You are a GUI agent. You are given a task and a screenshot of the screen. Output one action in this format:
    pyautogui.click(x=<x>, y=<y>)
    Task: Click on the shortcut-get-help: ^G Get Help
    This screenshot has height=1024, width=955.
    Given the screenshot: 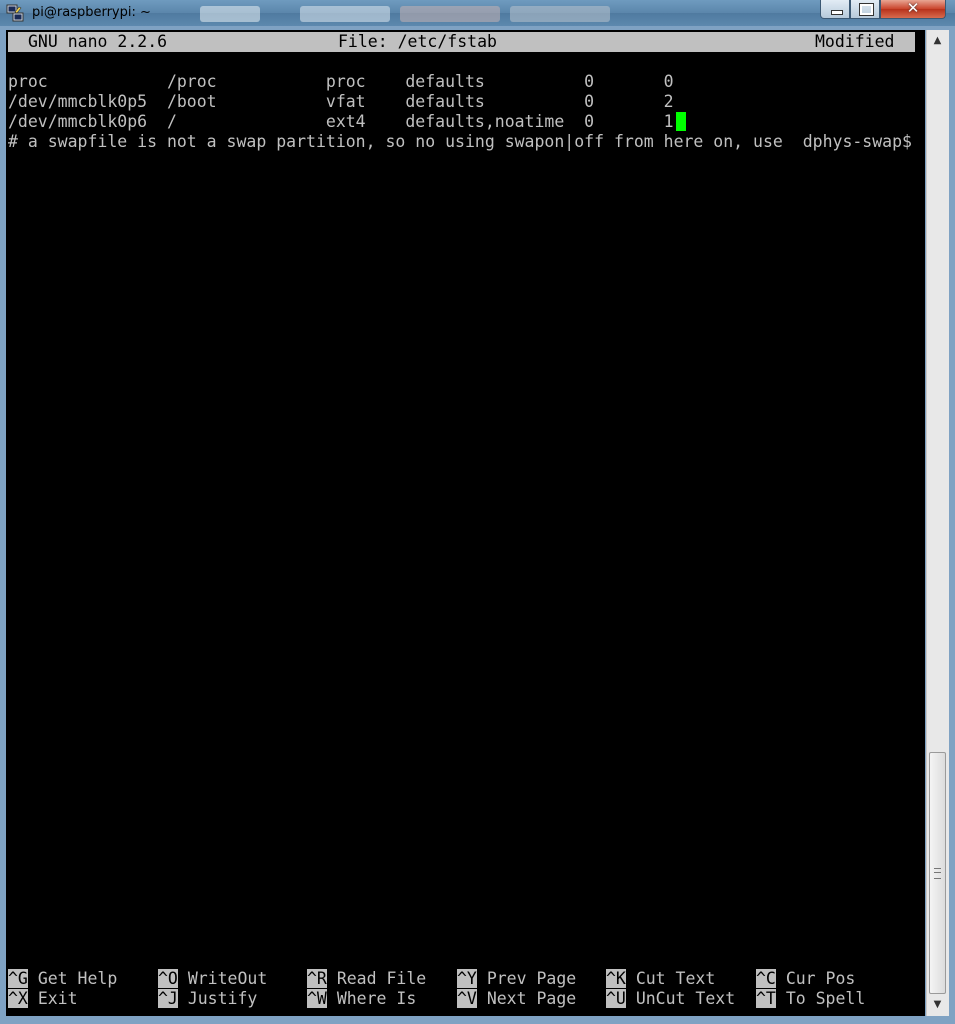 What is the action you would take?
    pyautogui.click(x=63, y=978)
    